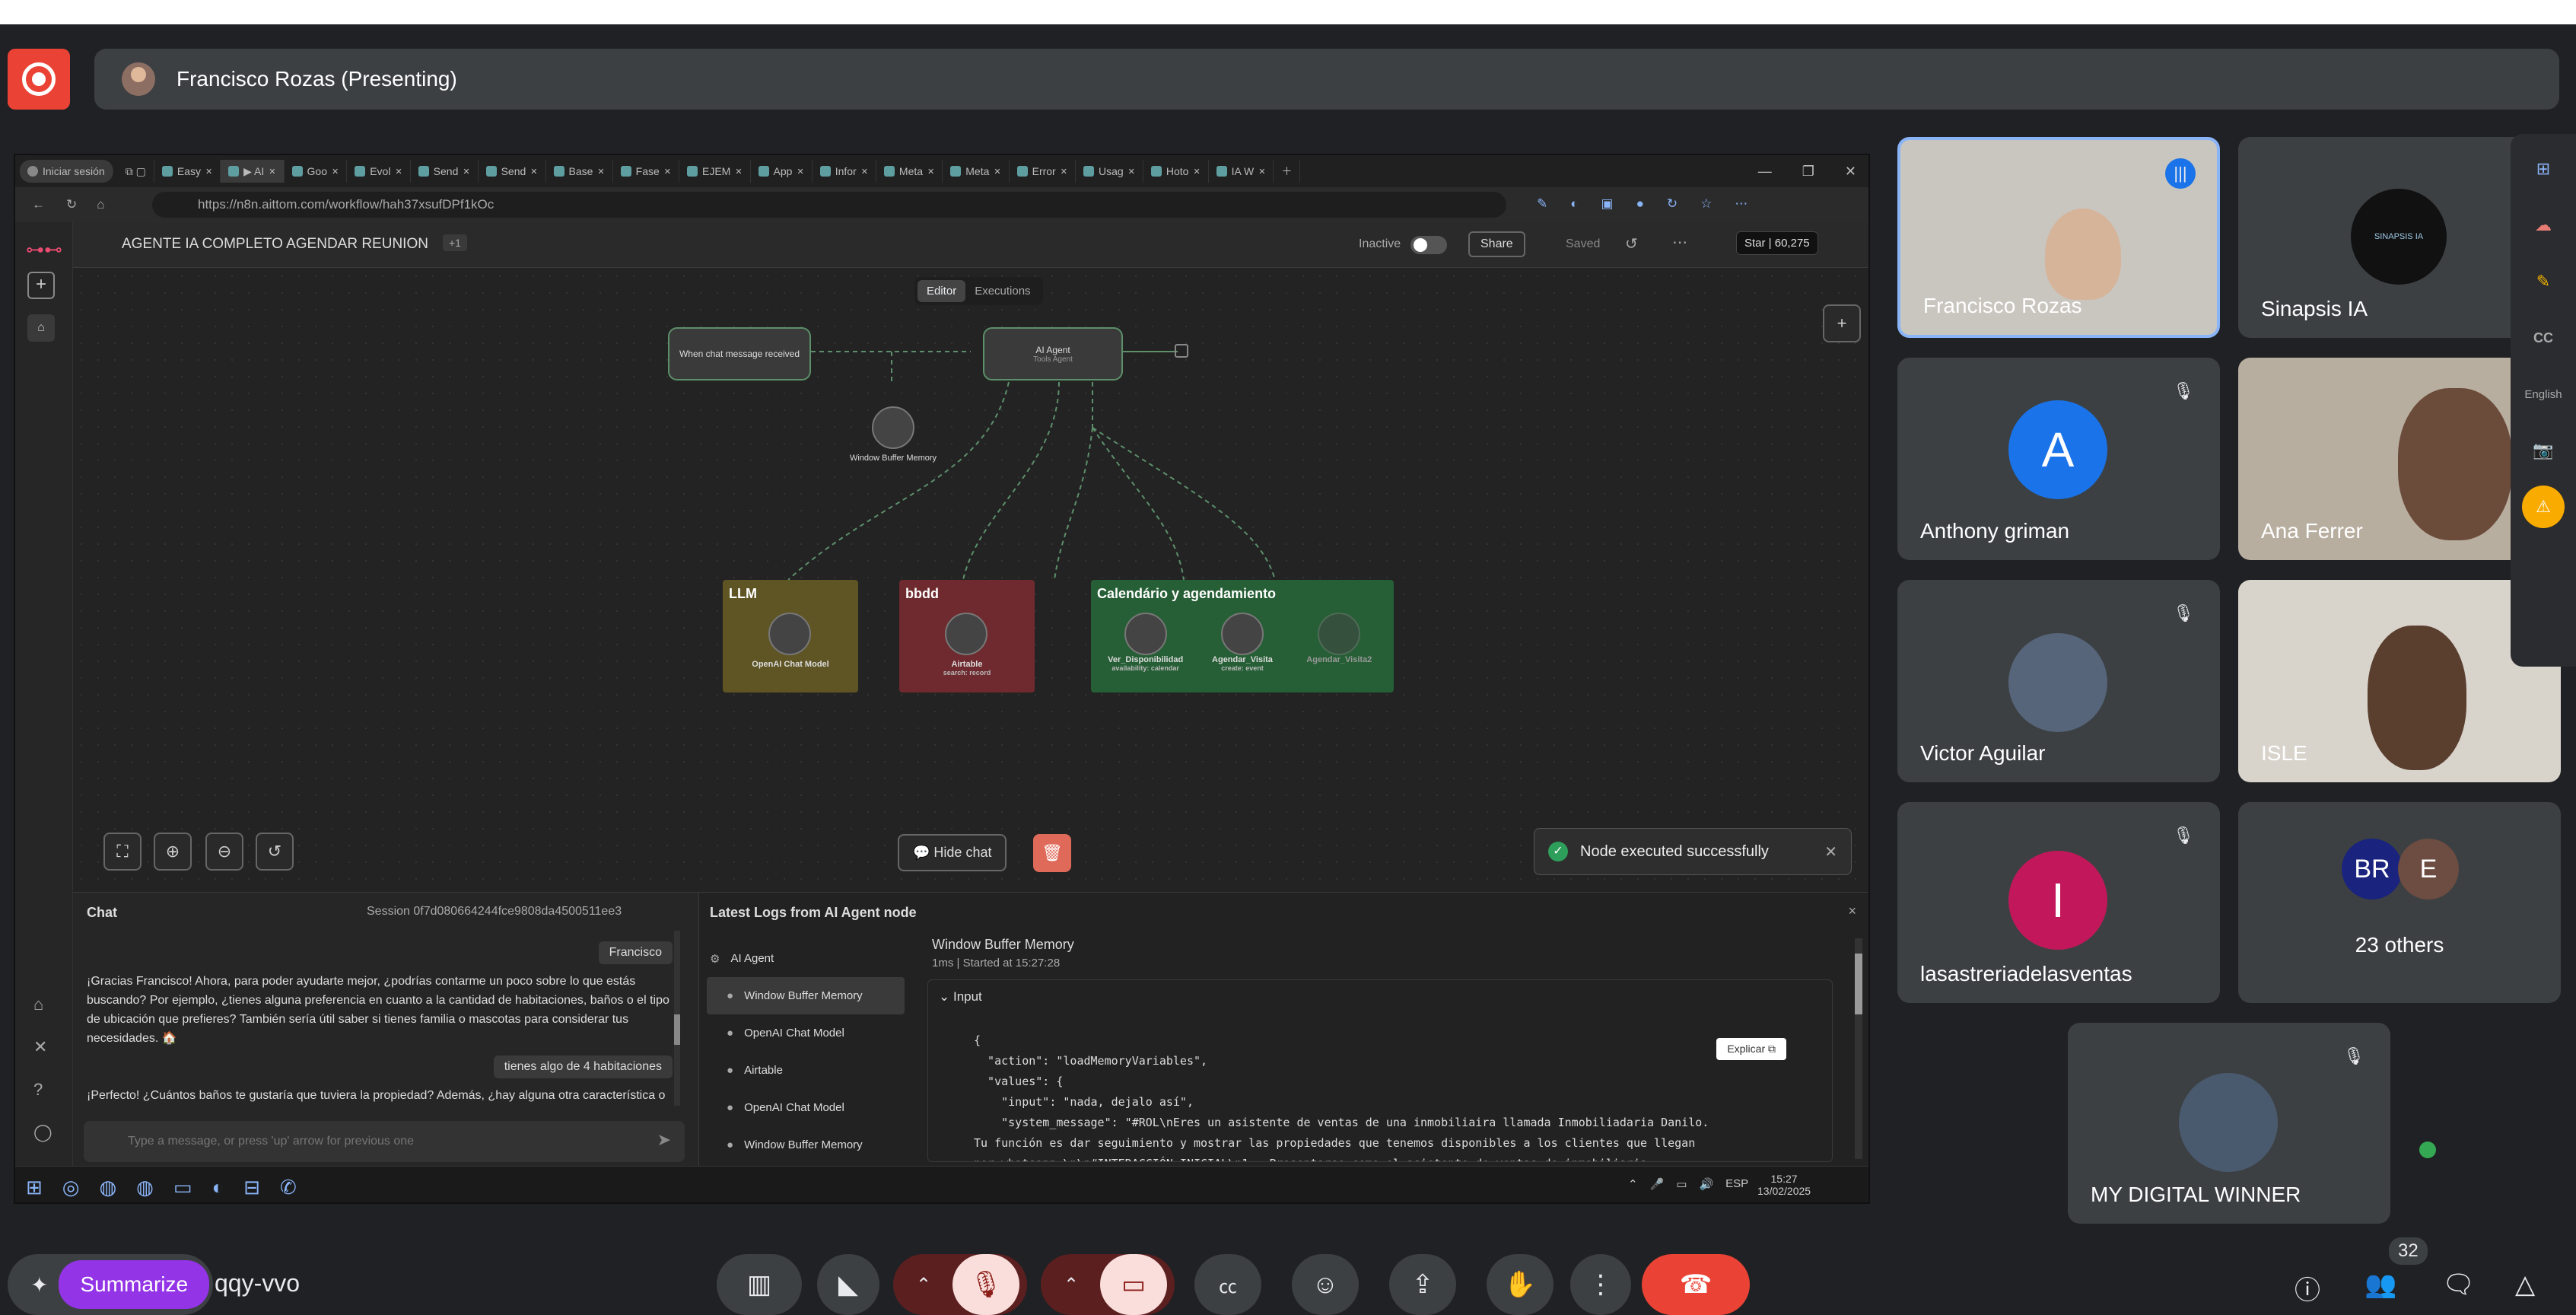 Image resolution: width=2576 pixels, height=1315 pixels. I want to click on warning-icon: ⚠, so click(2543, 507).